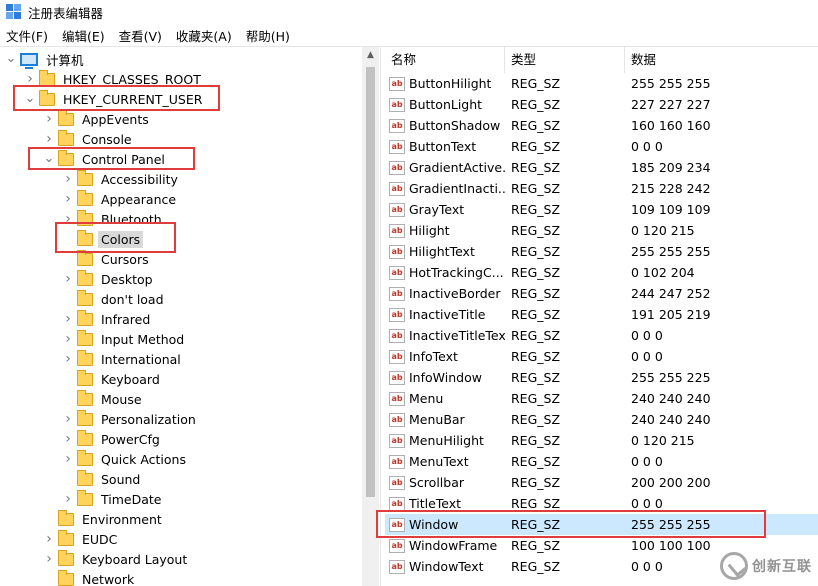 The width and height of the screenshot is (818, 586). I want to click on tree-item: › Accessibility, so click(121, 179).